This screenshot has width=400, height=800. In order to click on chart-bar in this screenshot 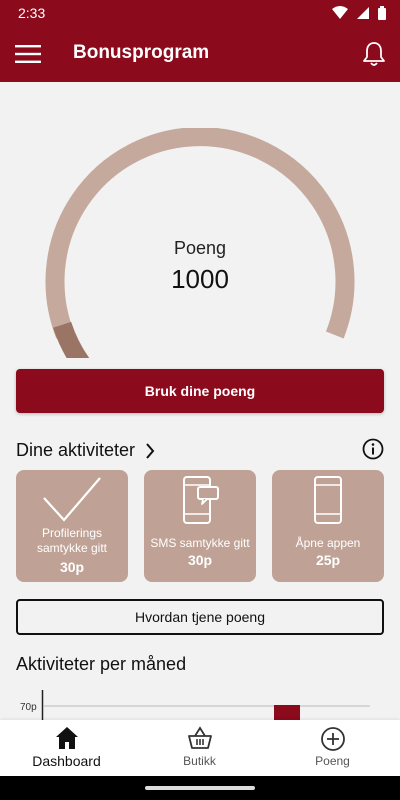, I will do `click(287, 713)`.